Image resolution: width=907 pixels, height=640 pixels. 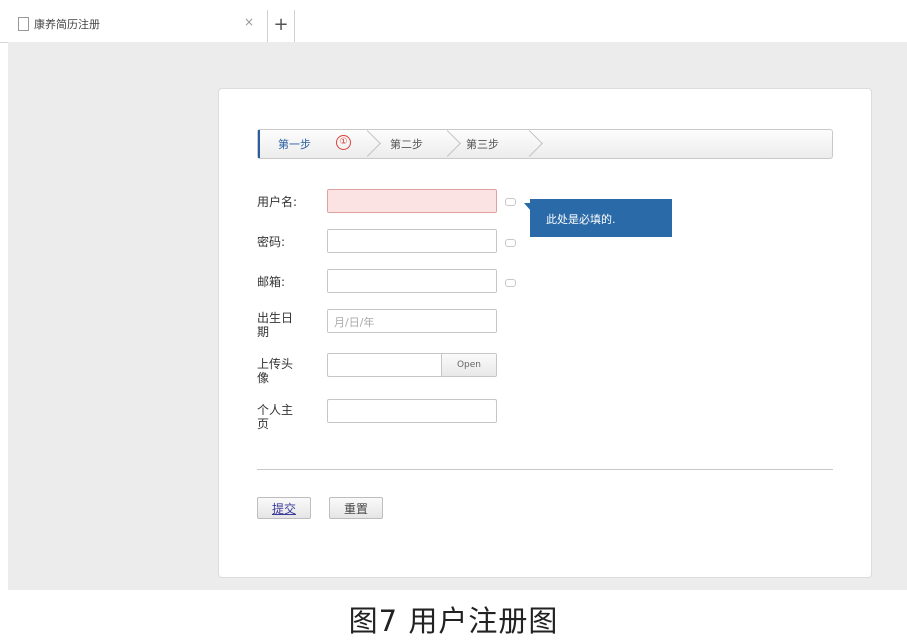 I want to click on birthdate-input: 月/日/年, so click(x=412, y=321).